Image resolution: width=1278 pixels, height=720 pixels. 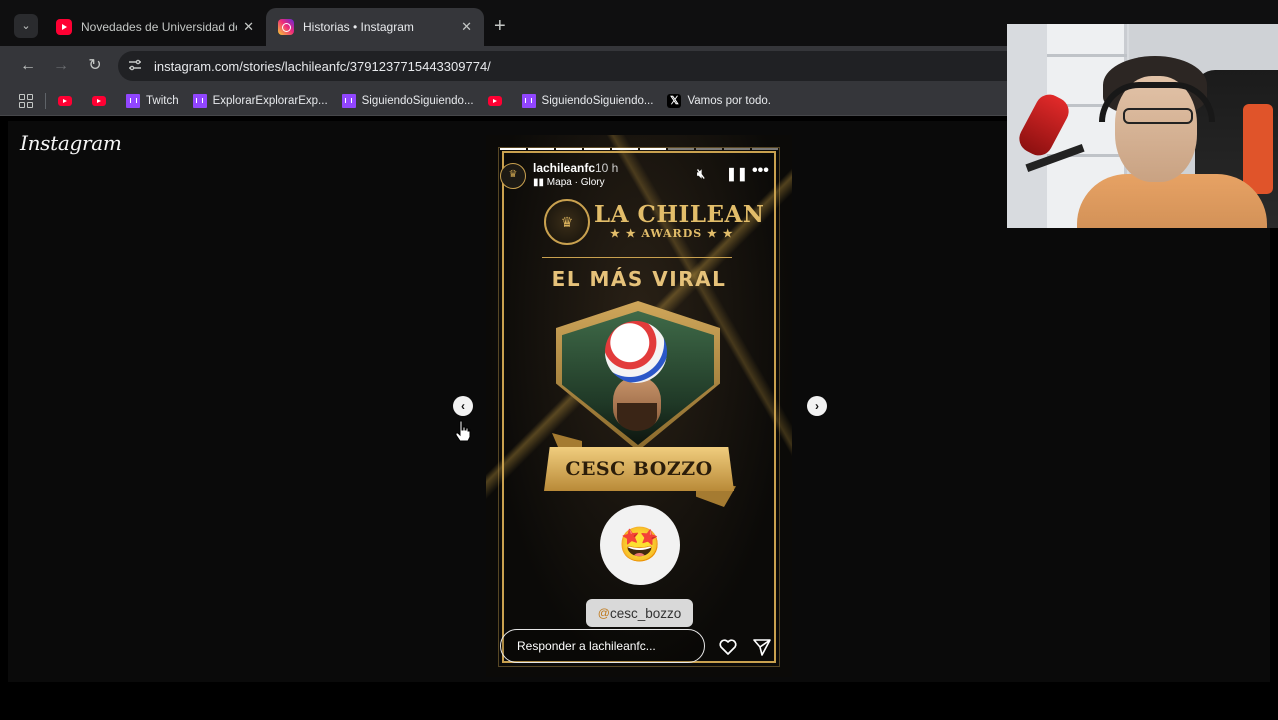 I want to click on headphones-icon, so click(x=1157, y=102).